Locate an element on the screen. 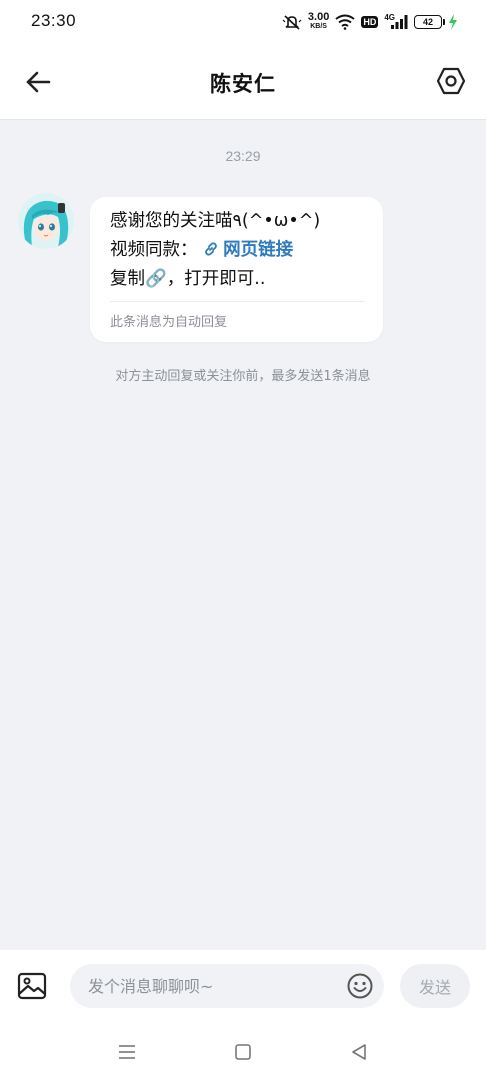 The height and width of the screenshot is (1080, 486). home-square-icon is located at coordinates (243, 1052).